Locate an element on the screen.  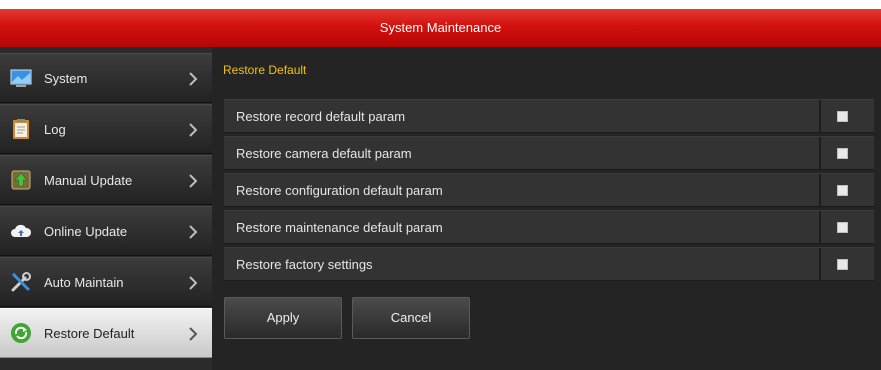
sidebar-item-label: System is located at coordinates (66, 78).